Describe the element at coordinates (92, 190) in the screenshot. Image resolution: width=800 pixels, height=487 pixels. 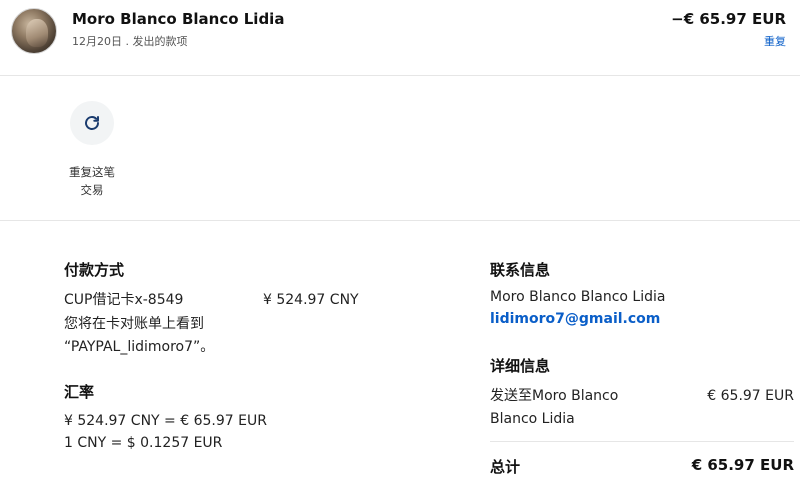
I see `repeat-label-line2: 交易` at that location.